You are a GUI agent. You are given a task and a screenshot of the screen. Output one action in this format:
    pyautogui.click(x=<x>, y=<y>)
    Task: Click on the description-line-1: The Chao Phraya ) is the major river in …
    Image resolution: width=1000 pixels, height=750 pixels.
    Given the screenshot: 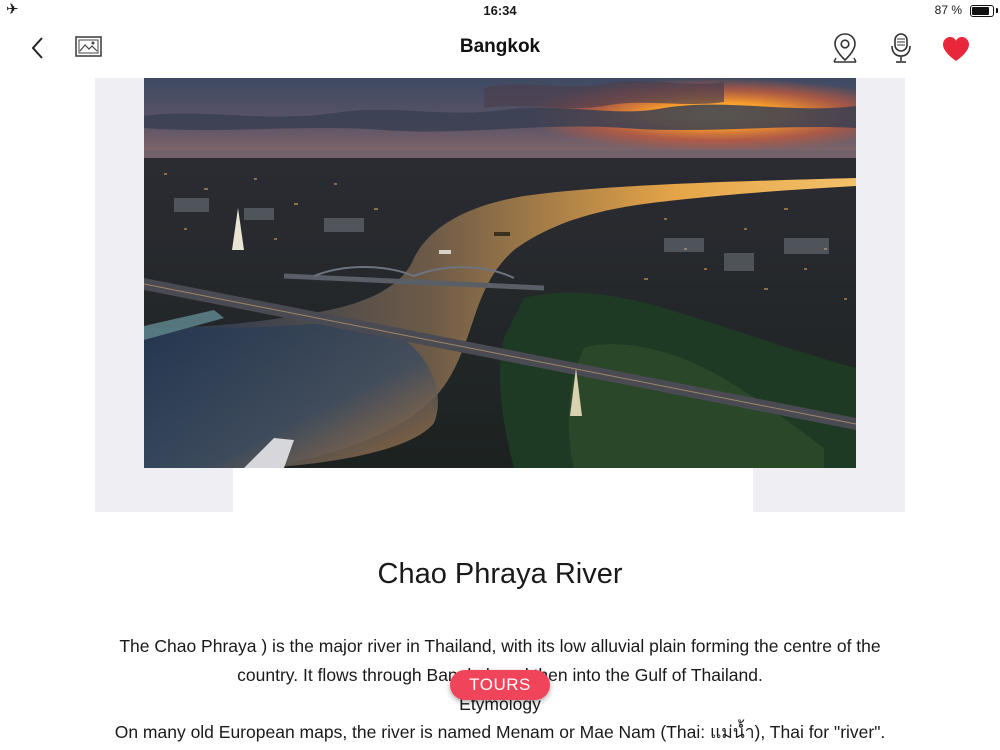 What is the action you would take?
    pyautogui.click(x=500, y=646)
    